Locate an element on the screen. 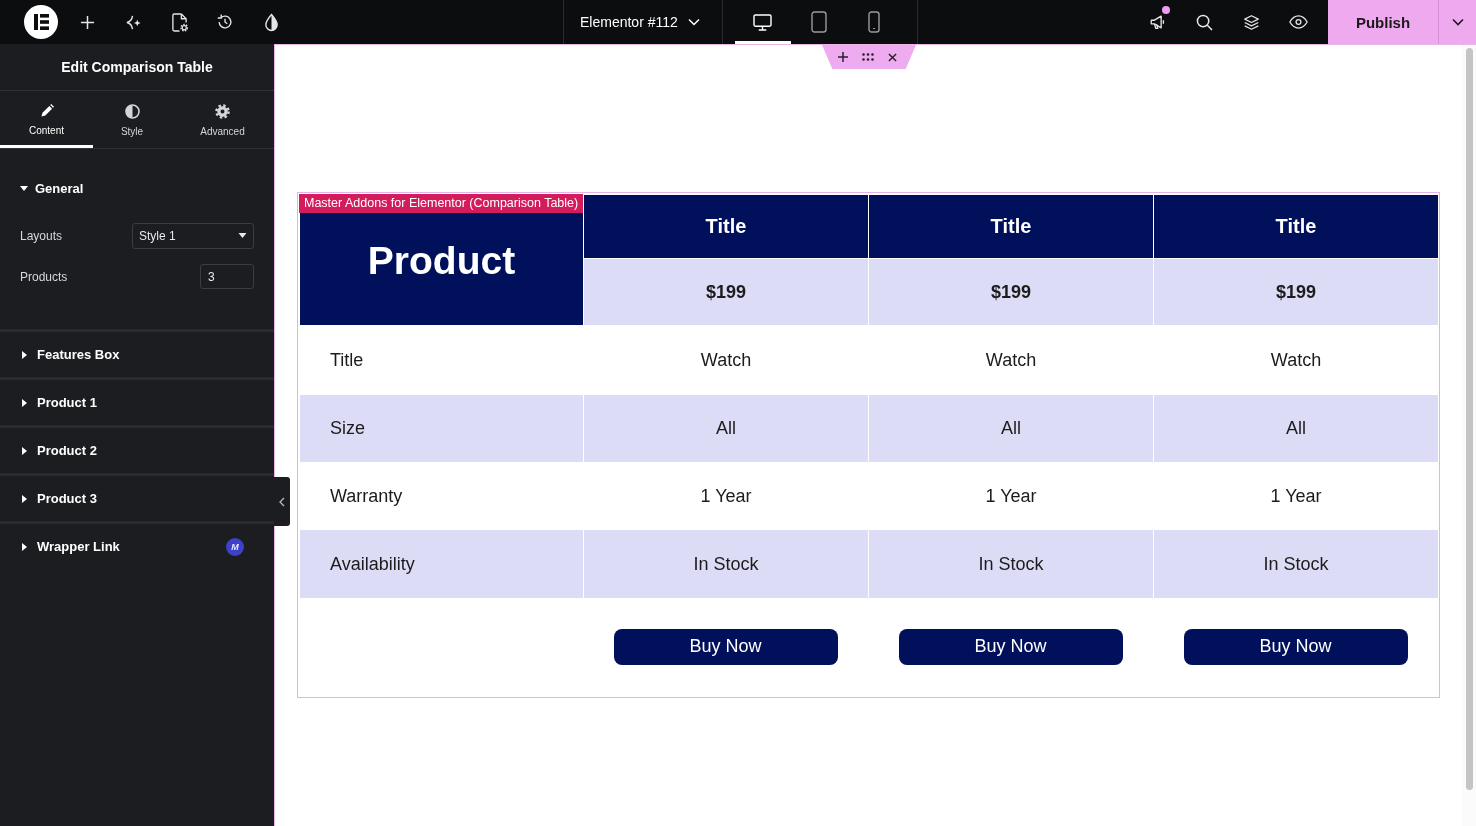 The width and height of the screenshot is (1476, 826). row-label-cell: Availability is located at coordinates (441, 564).